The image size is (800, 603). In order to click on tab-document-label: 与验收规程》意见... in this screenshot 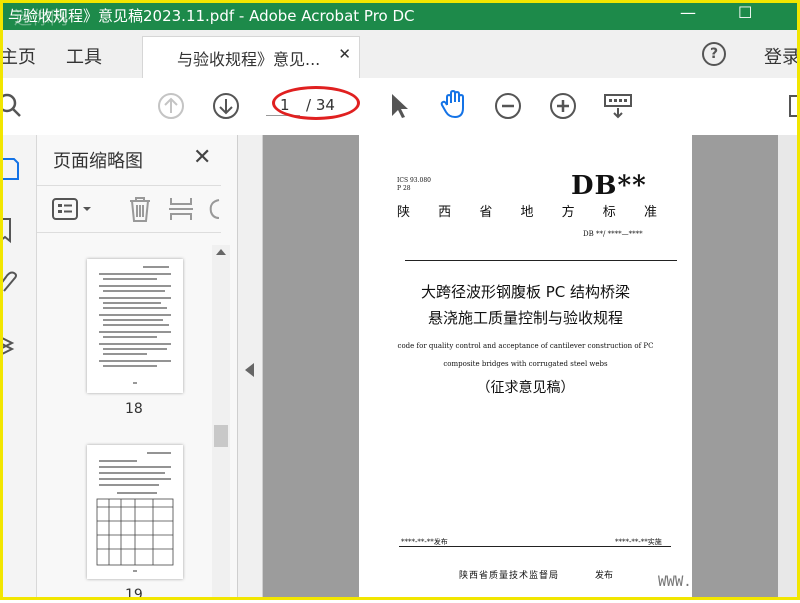, I will do `click(249, 59)`.